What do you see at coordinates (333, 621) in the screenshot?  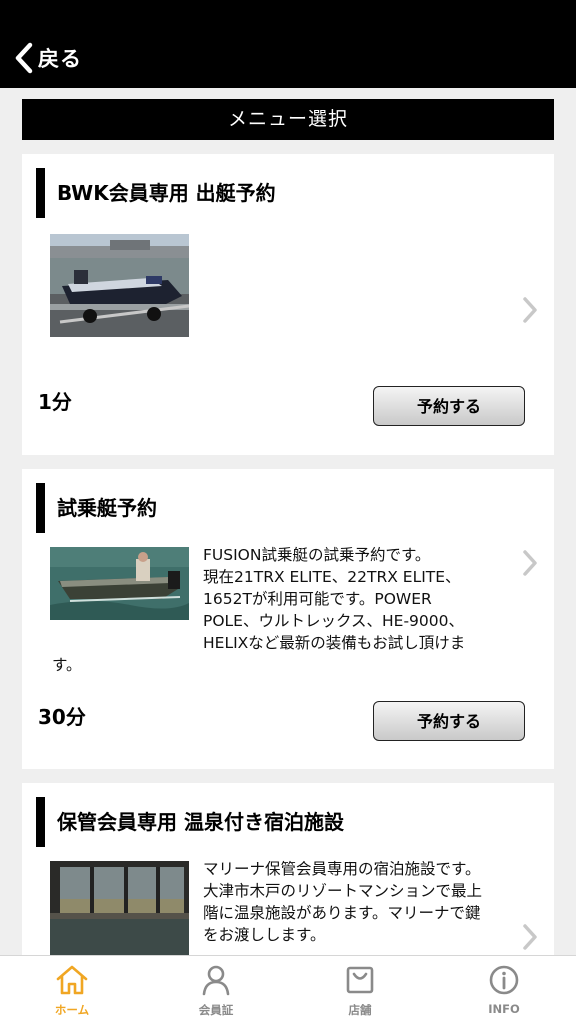 I see `description-line: POLE、ウルトレックス、HE-9000、` at bounding box center [333, 621].